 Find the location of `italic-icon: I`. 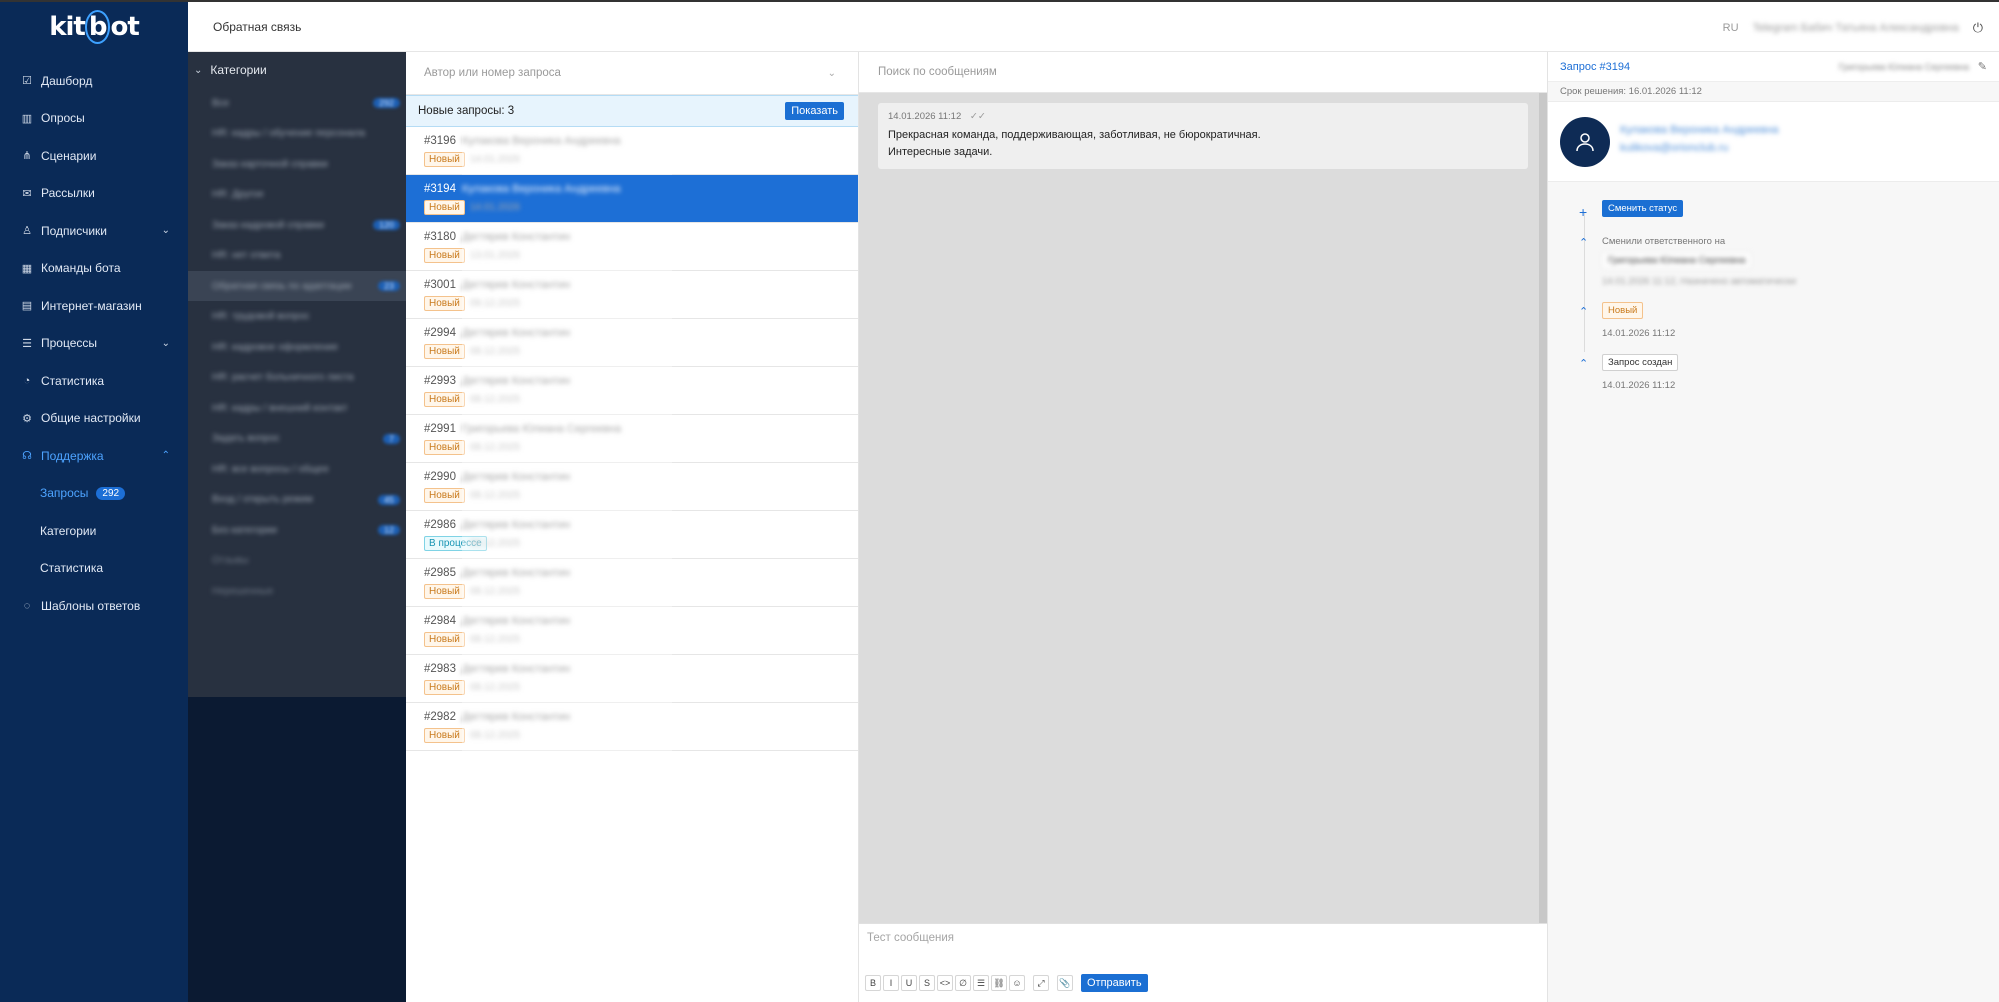

italic-icon: I is located at coordinates (891, 983).